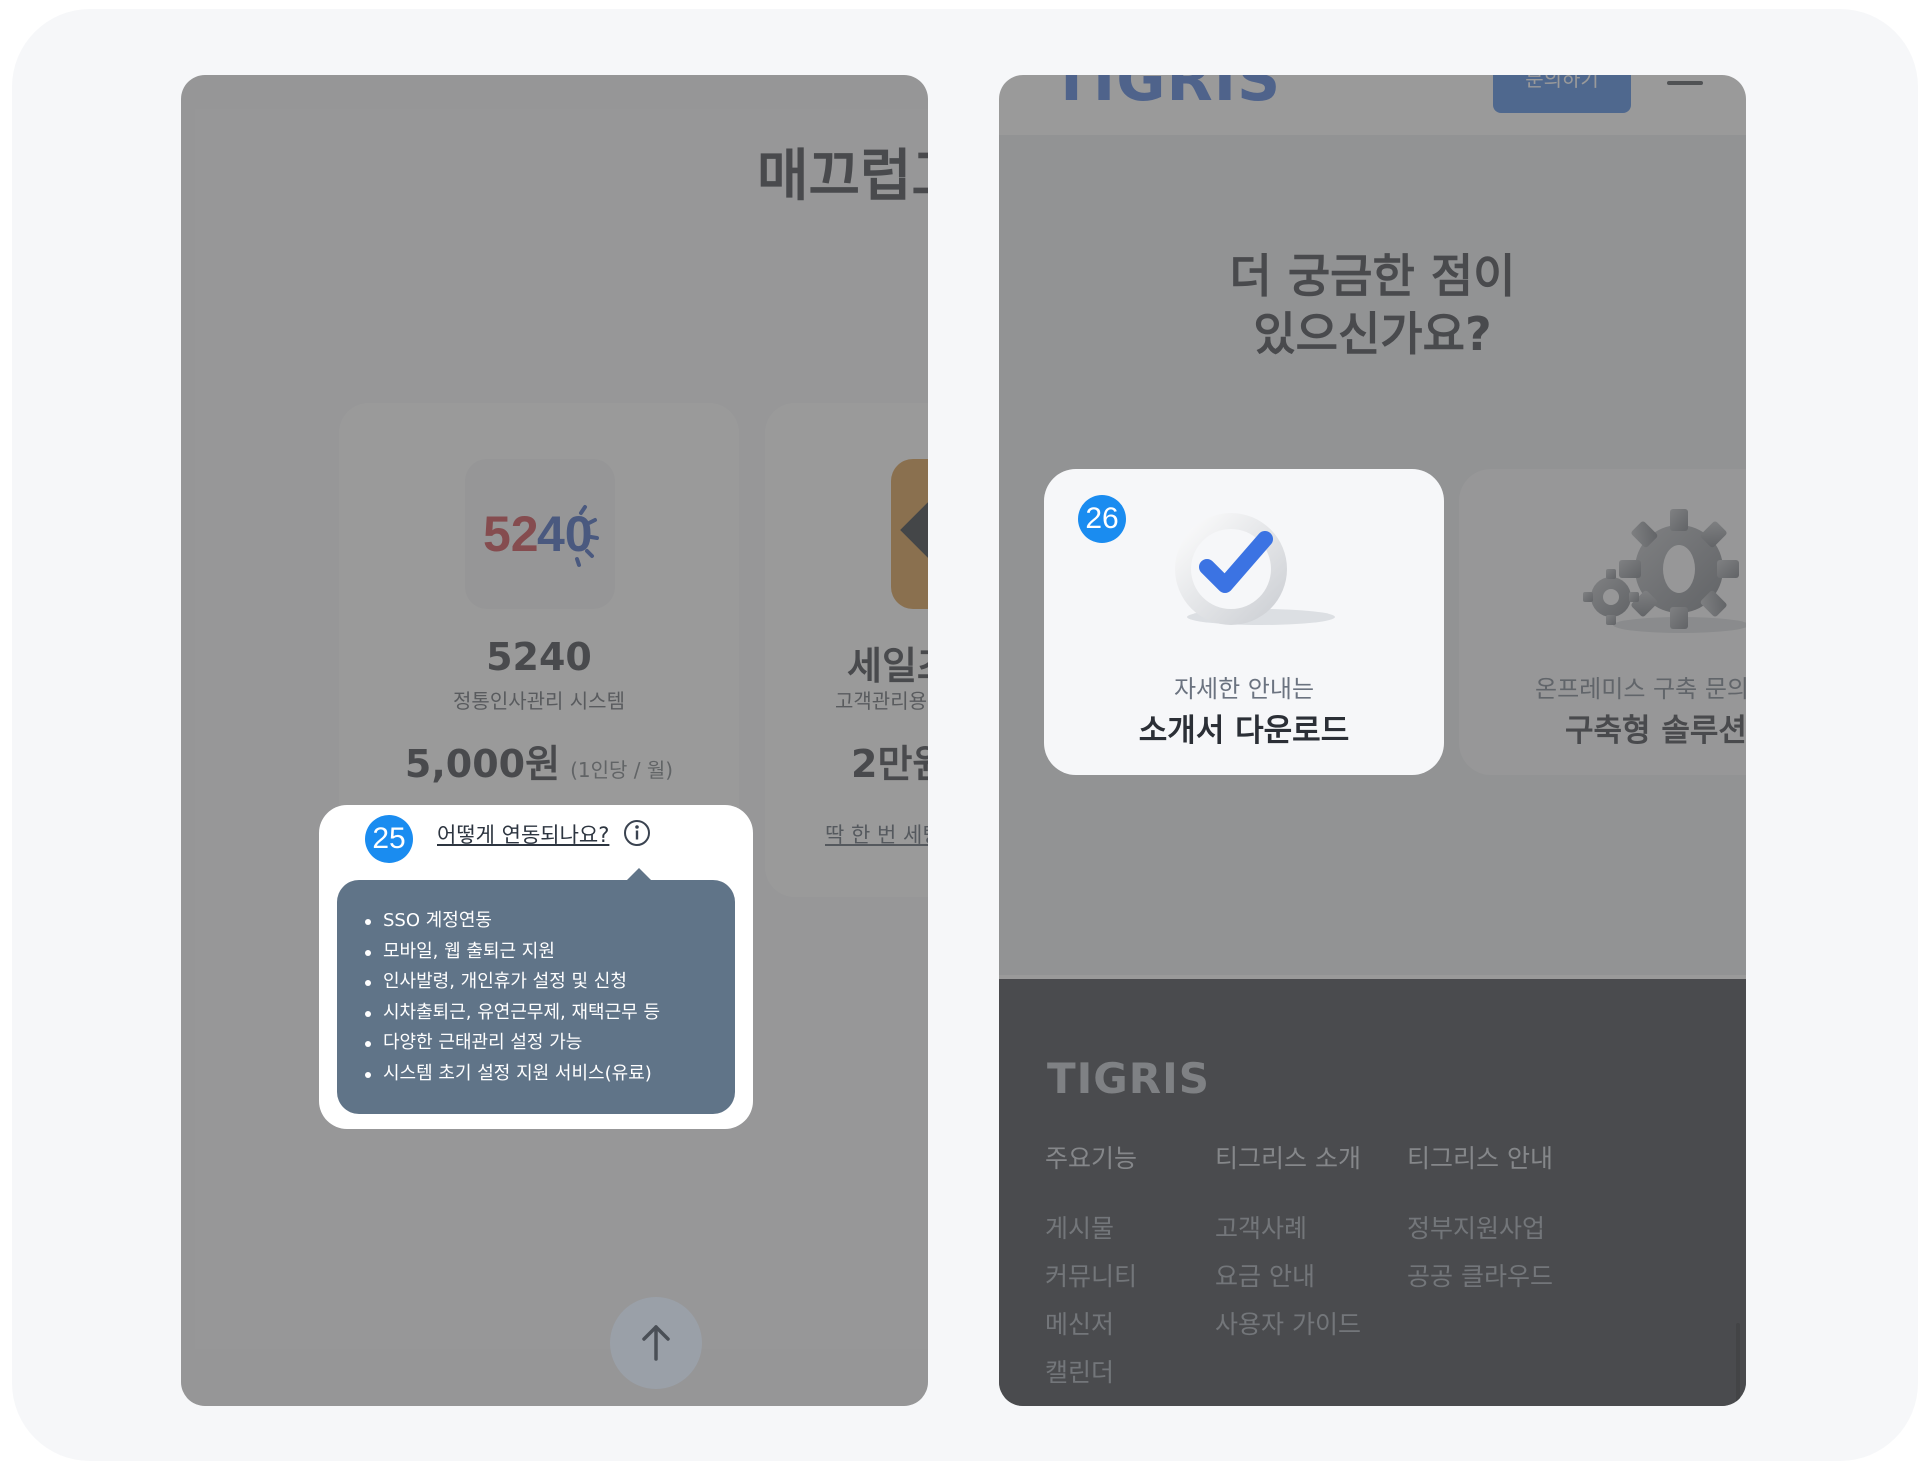  What do you see at coordinates (1480, 1277) in the screenshot?
I see `footer-link: 공공 클라우드` at bounding box center [1480, 1277].